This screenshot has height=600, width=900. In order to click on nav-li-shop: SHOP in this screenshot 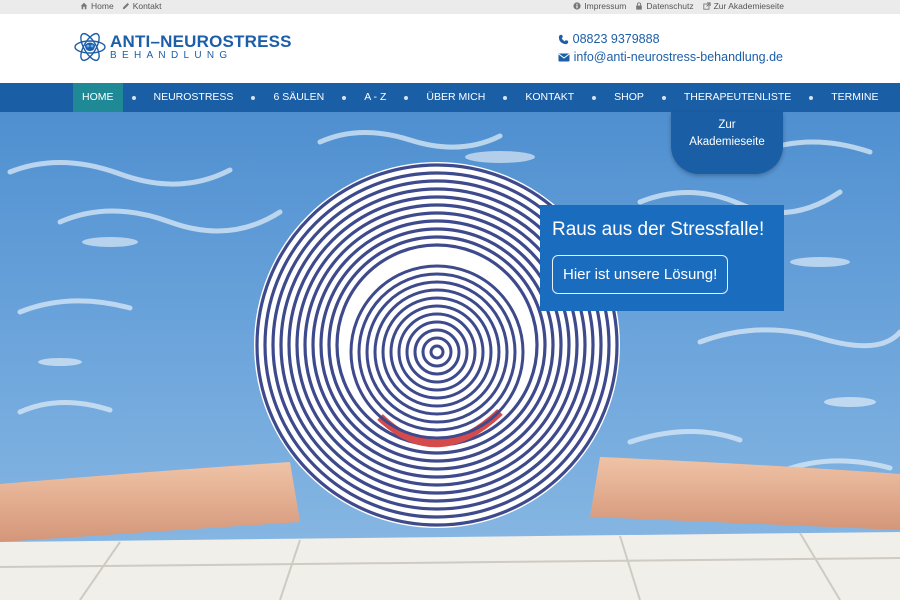, I will do `click(640, 97)`.